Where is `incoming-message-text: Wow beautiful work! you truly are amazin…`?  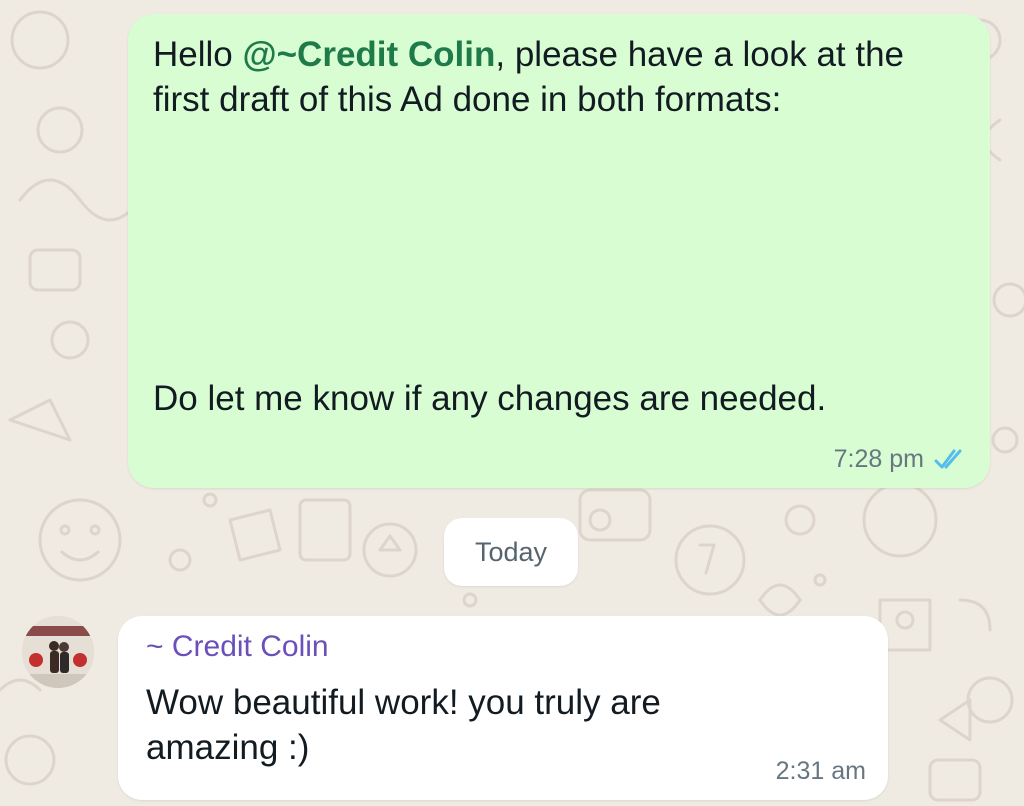 incoming-message-text: Wow beautiful work! you truly are amazin… is located at coordinates (403, 725).